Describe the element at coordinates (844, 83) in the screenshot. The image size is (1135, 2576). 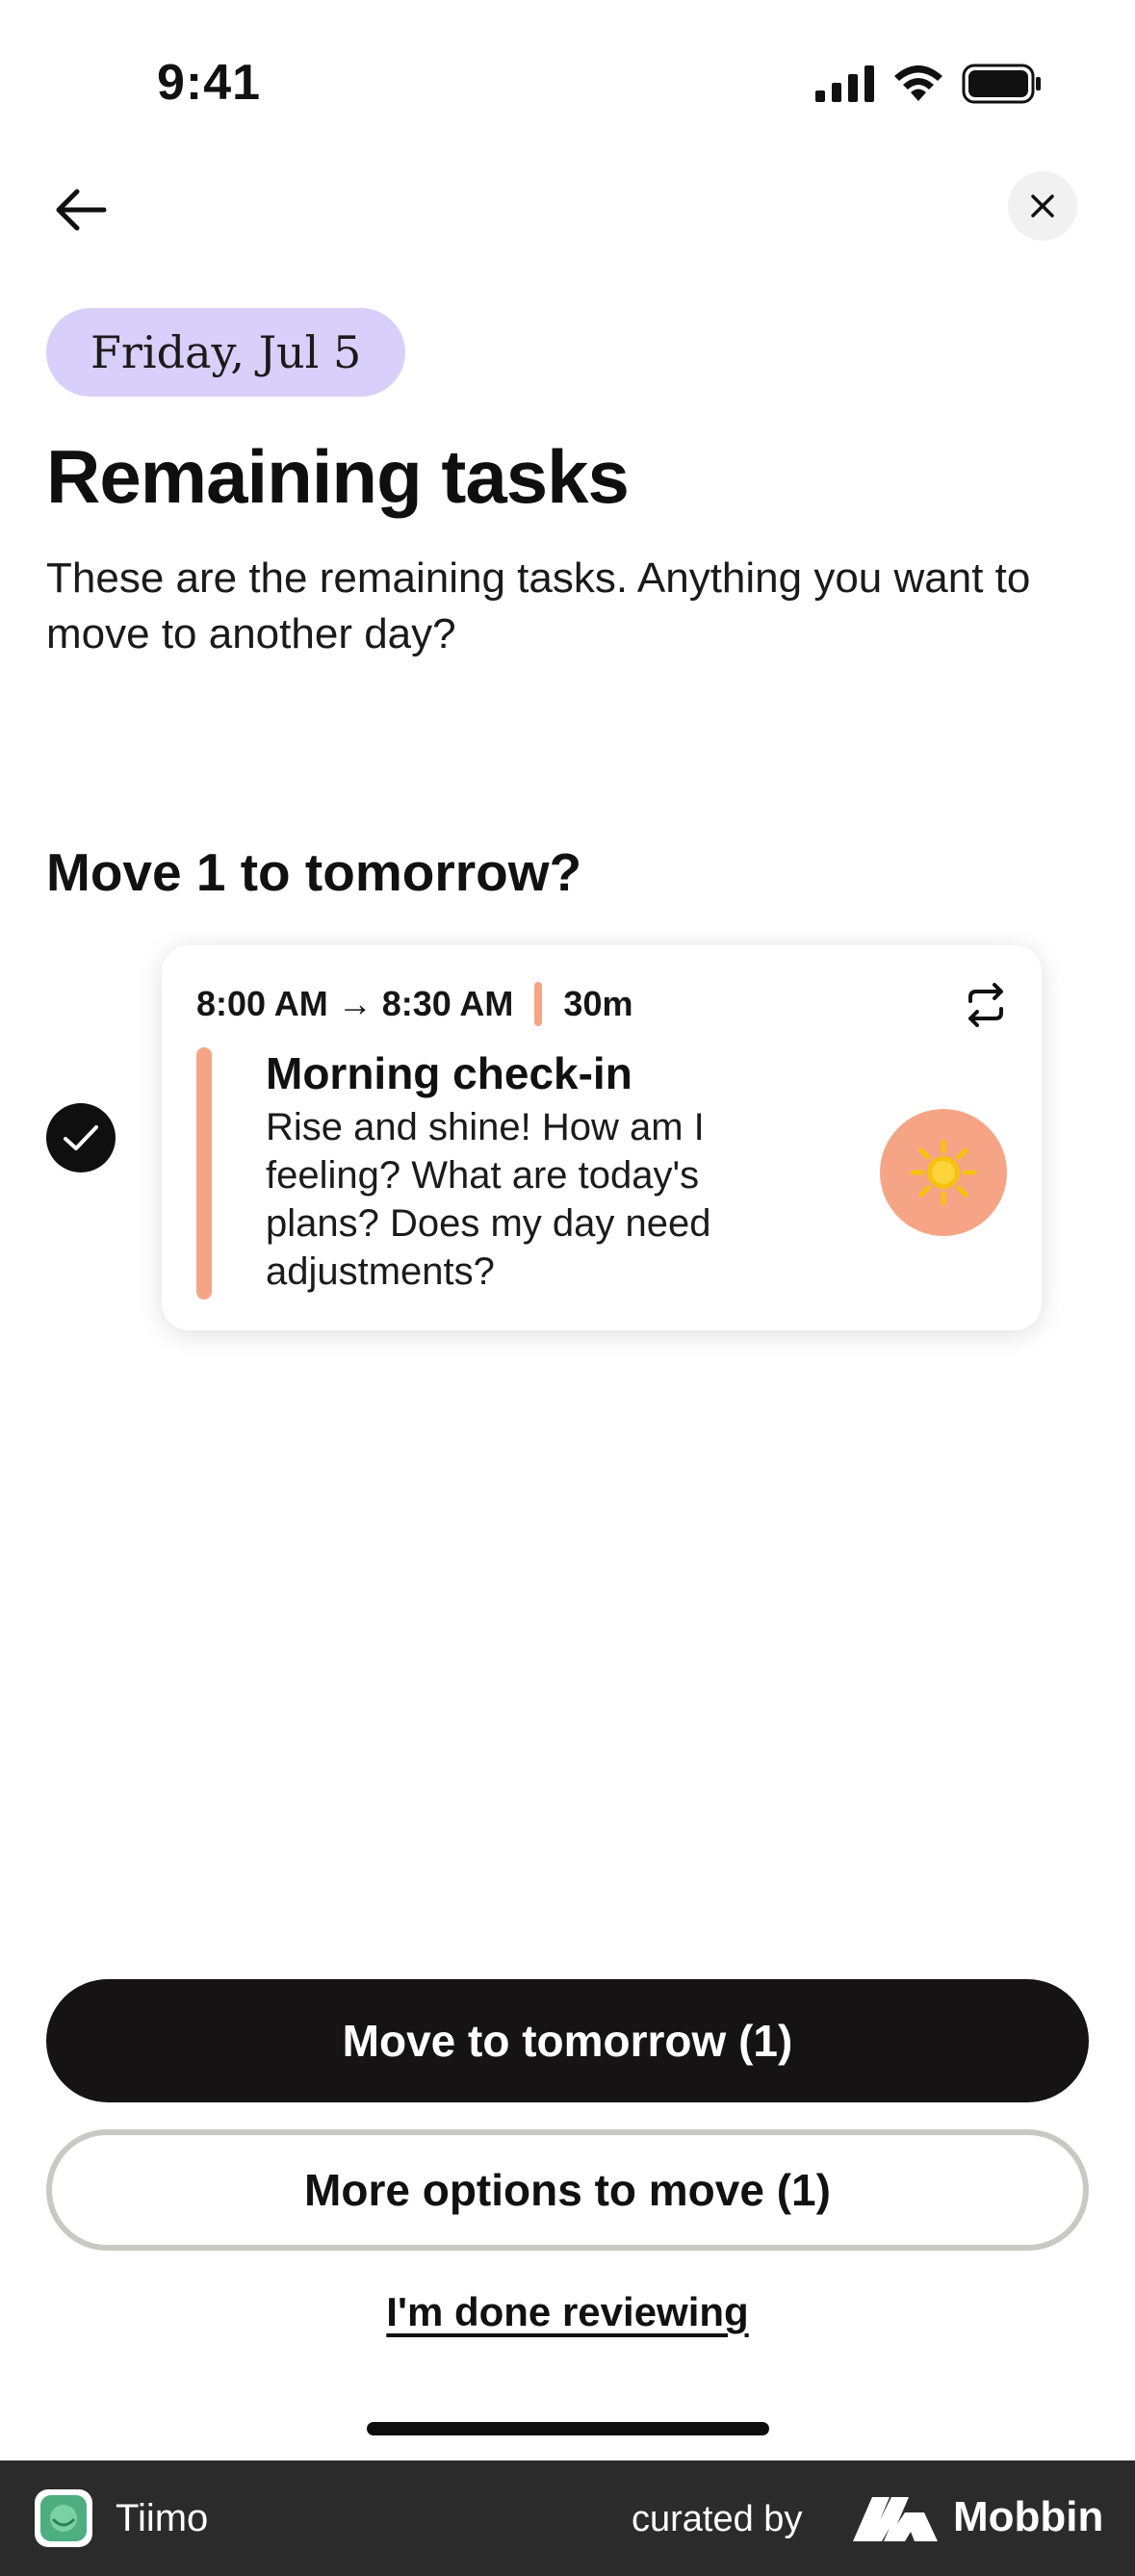
I see `cellular-signal-icon` at that location.